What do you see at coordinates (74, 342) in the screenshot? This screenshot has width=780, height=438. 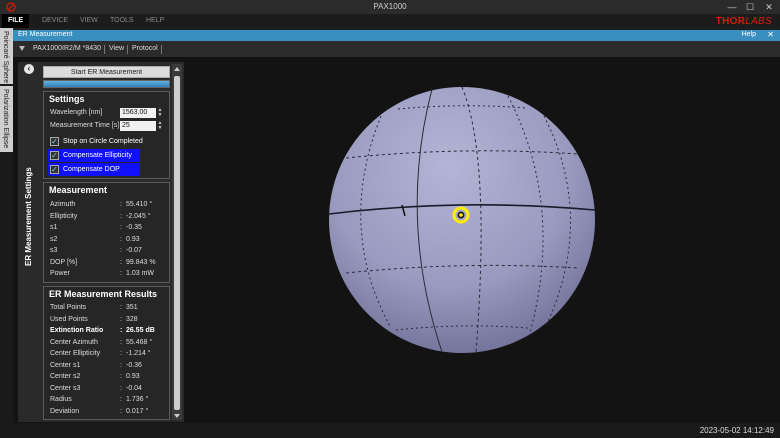 I see `row-label: Center Azimuth` at bounding box center [74, 342].